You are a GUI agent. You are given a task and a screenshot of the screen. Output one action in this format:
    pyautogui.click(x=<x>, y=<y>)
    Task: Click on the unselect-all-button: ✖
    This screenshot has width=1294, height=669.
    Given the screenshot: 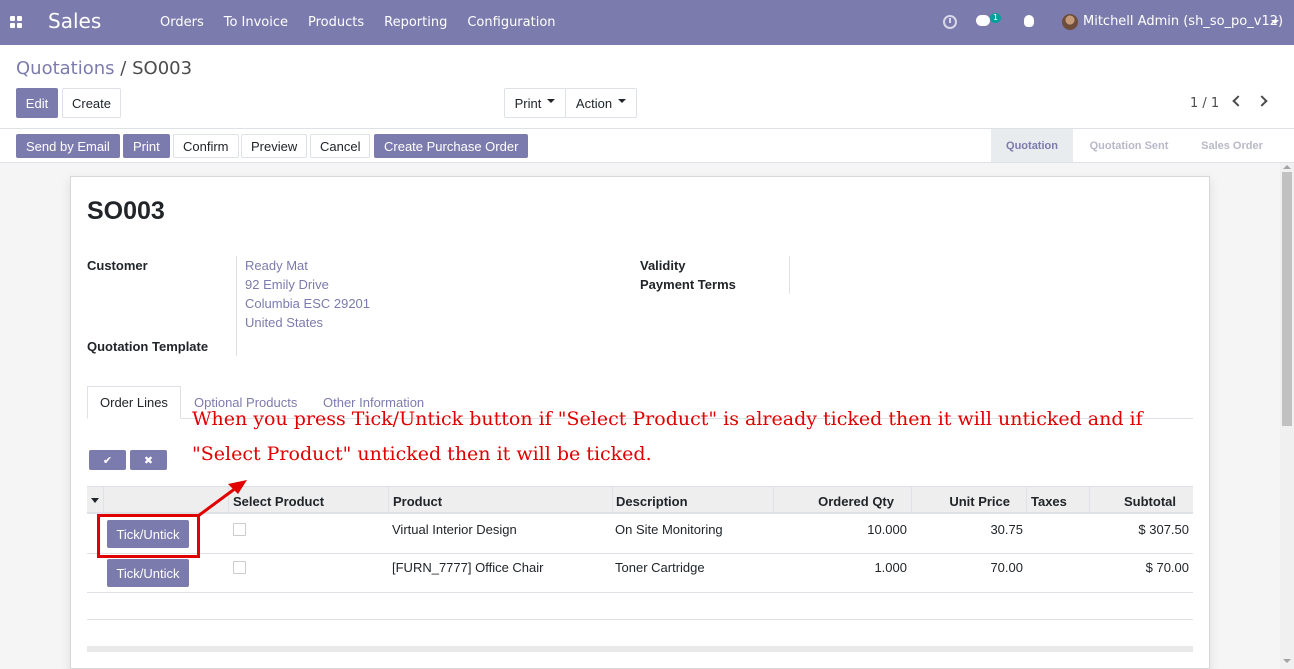 What is the action you would take?
    pyautogui.click(x=148, y=460)
    